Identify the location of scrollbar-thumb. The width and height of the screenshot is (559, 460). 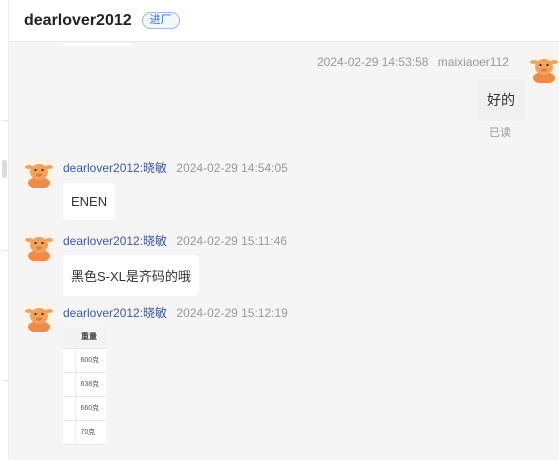
(4, 169).